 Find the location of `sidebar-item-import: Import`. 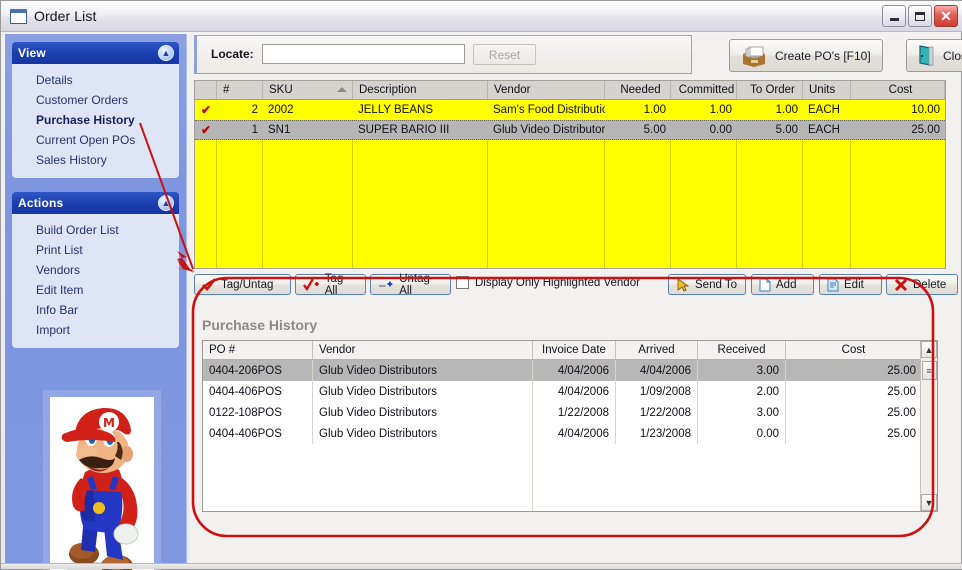

sidebar-item-import: Import is located at coordinates (95, 330).